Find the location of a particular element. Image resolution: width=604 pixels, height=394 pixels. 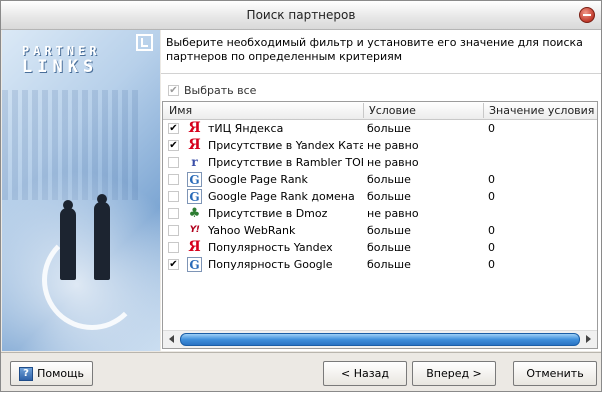

column-header-name: Имя is located at coordinates (180, 110).